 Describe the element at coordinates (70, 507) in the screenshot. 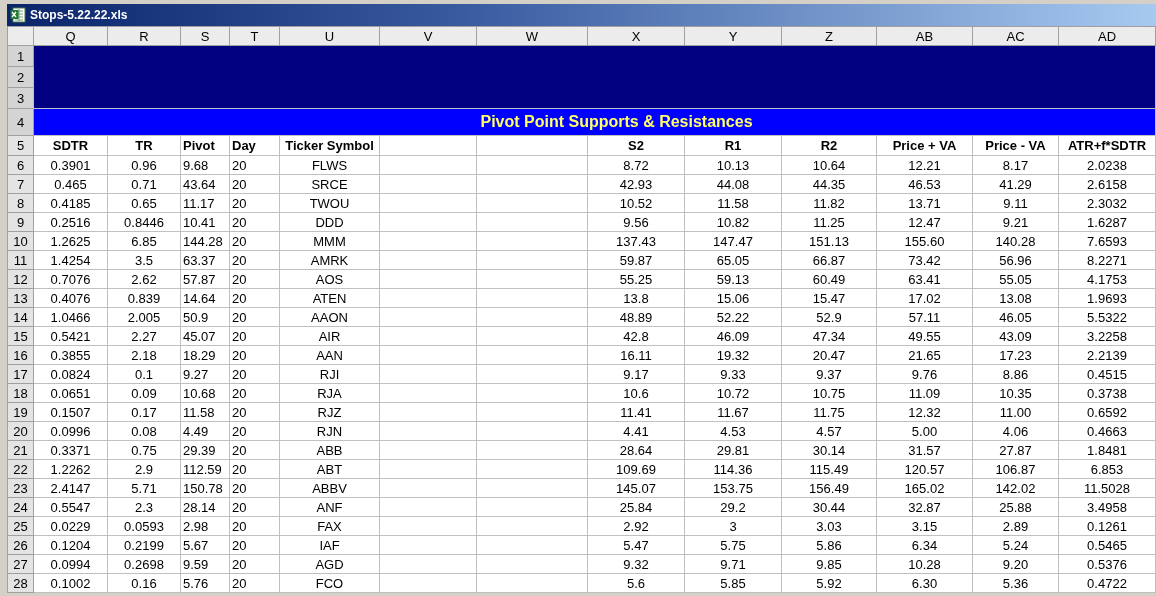

I see `table-cell: 0.5547` at that location.